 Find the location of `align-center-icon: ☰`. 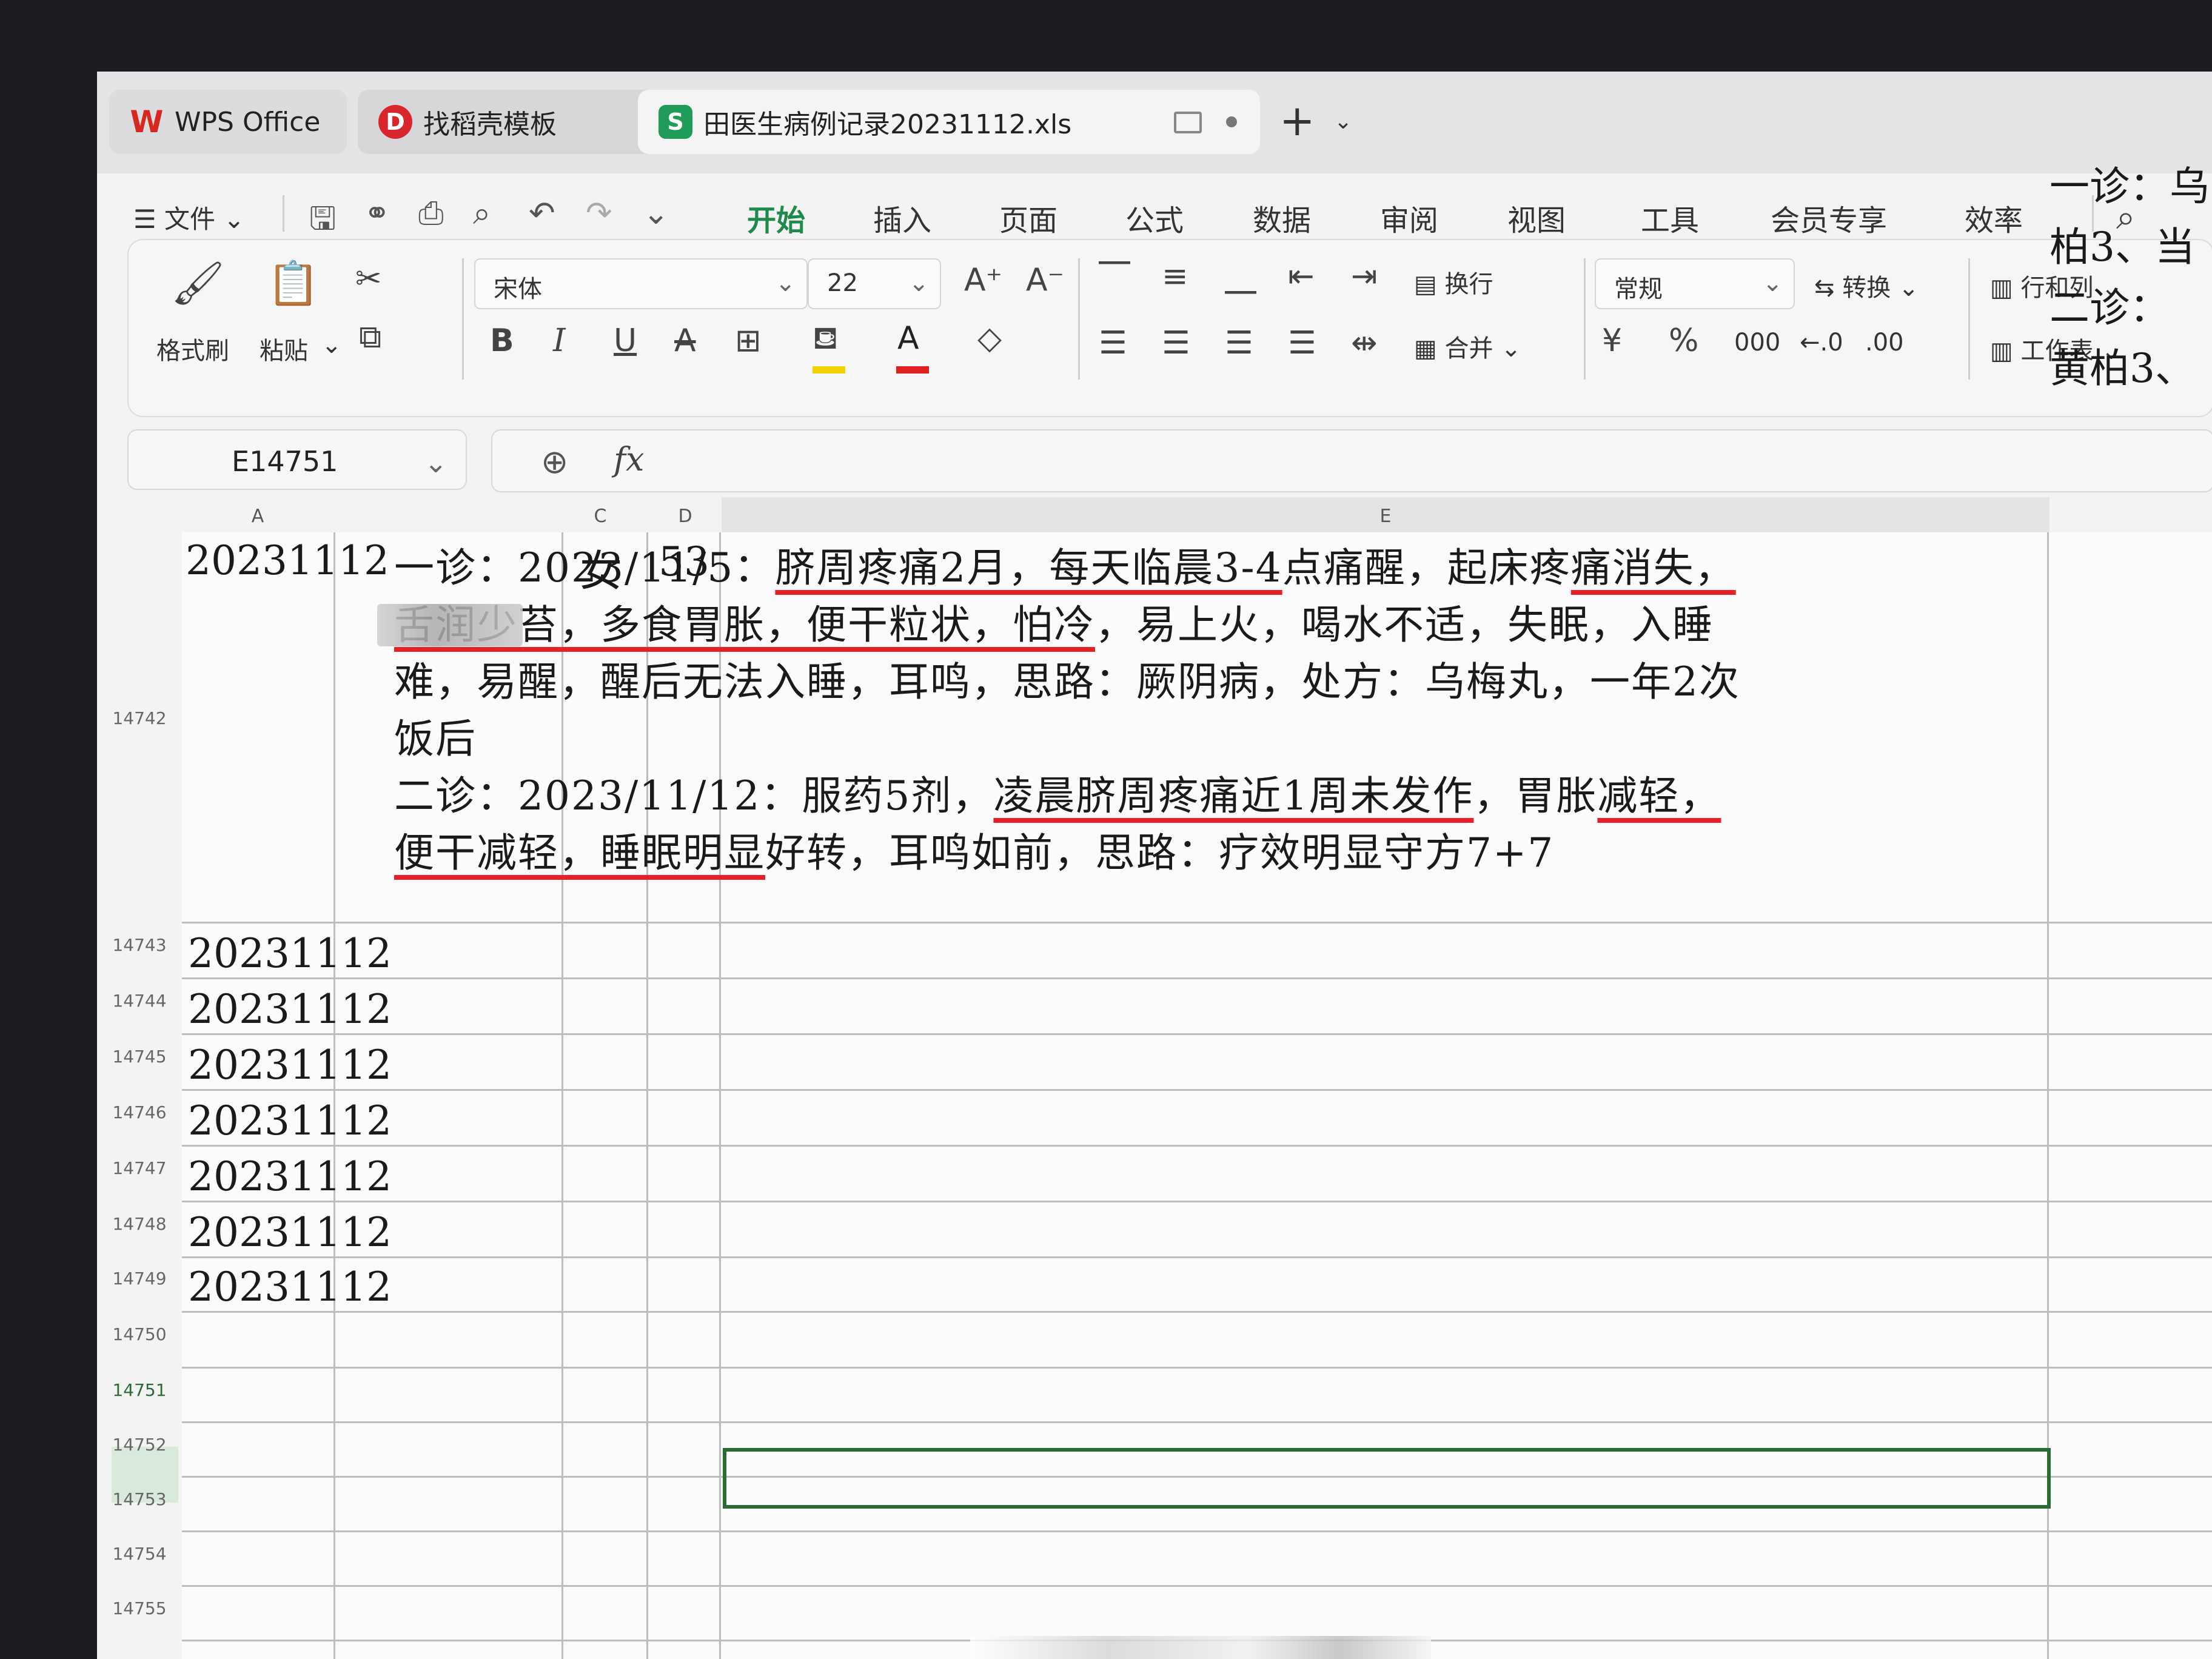

align-center-icon: ☰ is located at coordinates (1176, 343).